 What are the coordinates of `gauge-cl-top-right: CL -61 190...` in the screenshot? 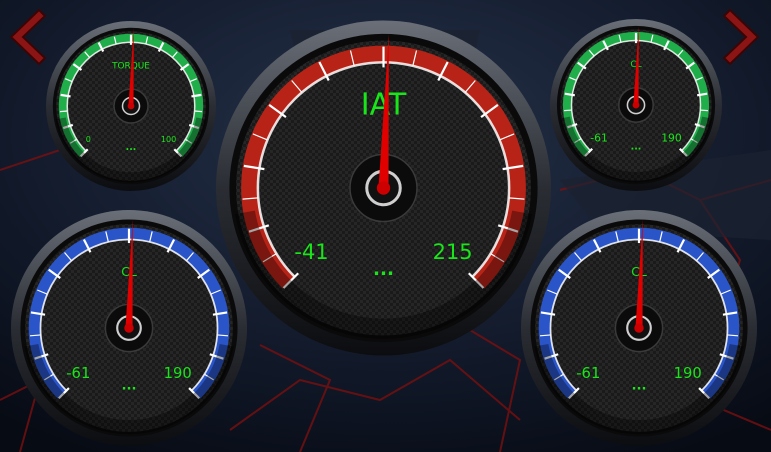 It's located at (636, 105).